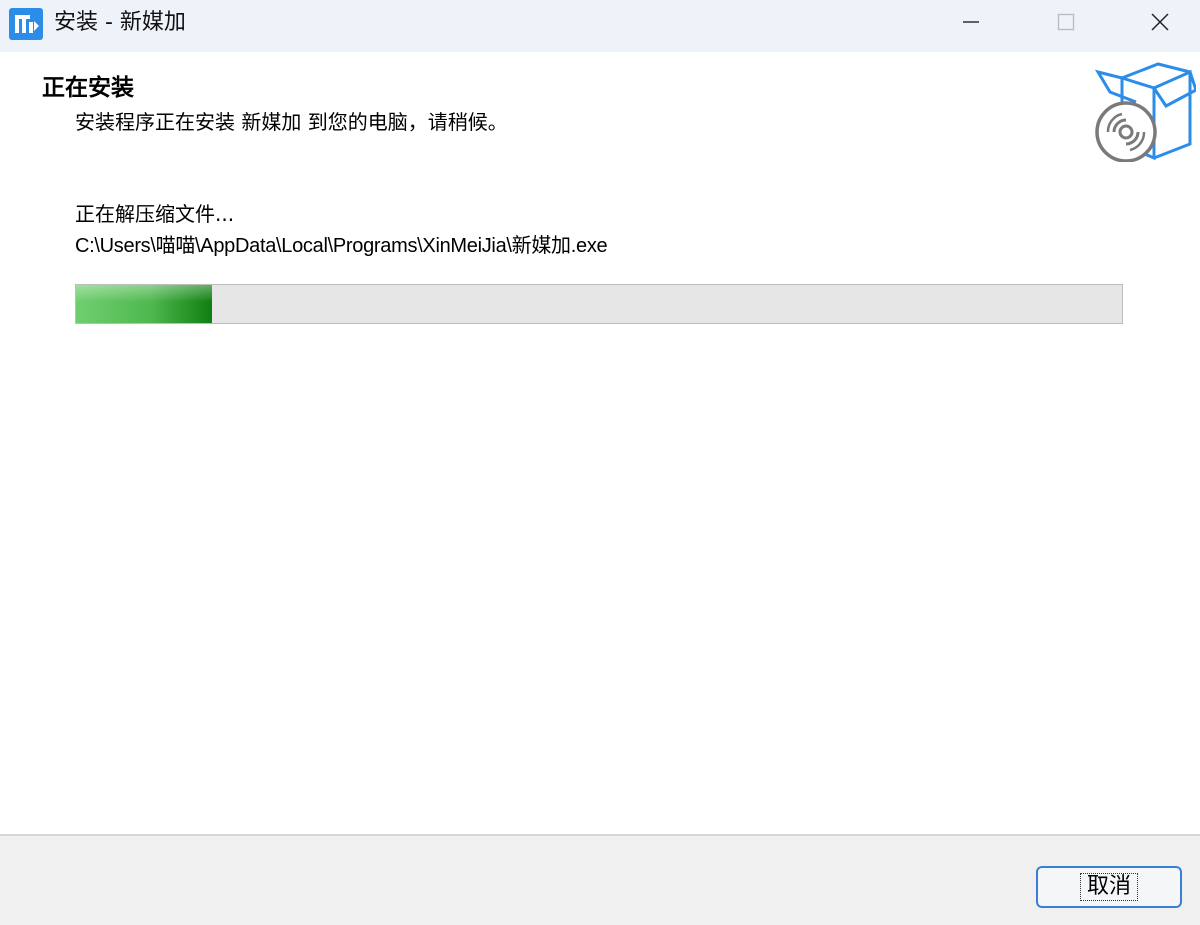 Image resolution: width=1200 pixels, height=925 pixels. I want to click on page-title: 正在安装, so click(88, 88).